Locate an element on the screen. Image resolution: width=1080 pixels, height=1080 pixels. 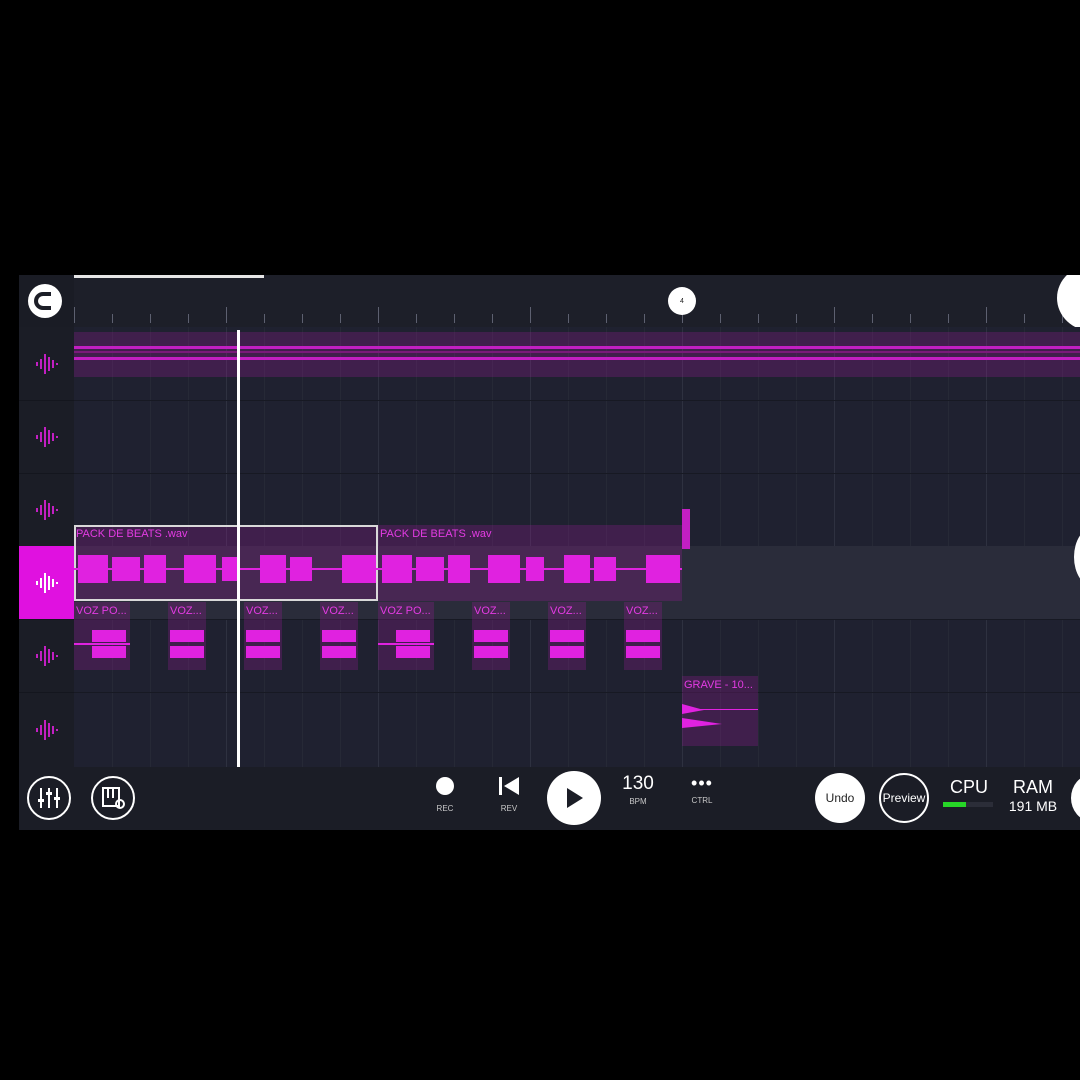
ram-value: 191 MB is located at coordinates (1033, 806).